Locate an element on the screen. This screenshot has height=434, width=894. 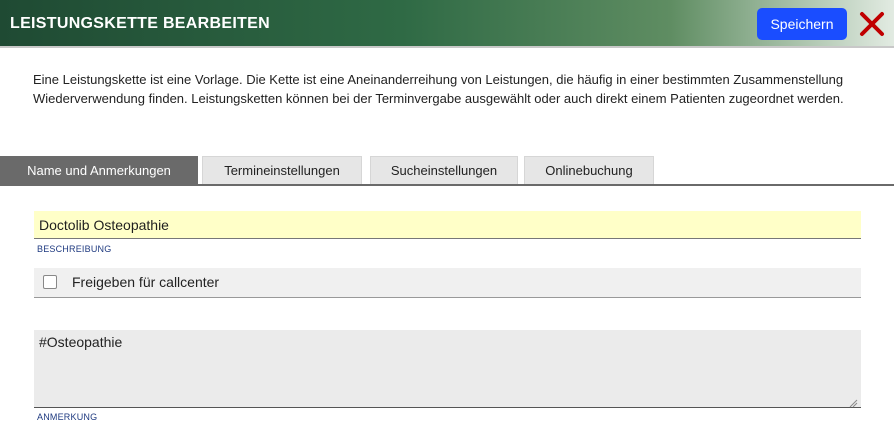
resize-grip-icon is located at coordinates (853, 401).